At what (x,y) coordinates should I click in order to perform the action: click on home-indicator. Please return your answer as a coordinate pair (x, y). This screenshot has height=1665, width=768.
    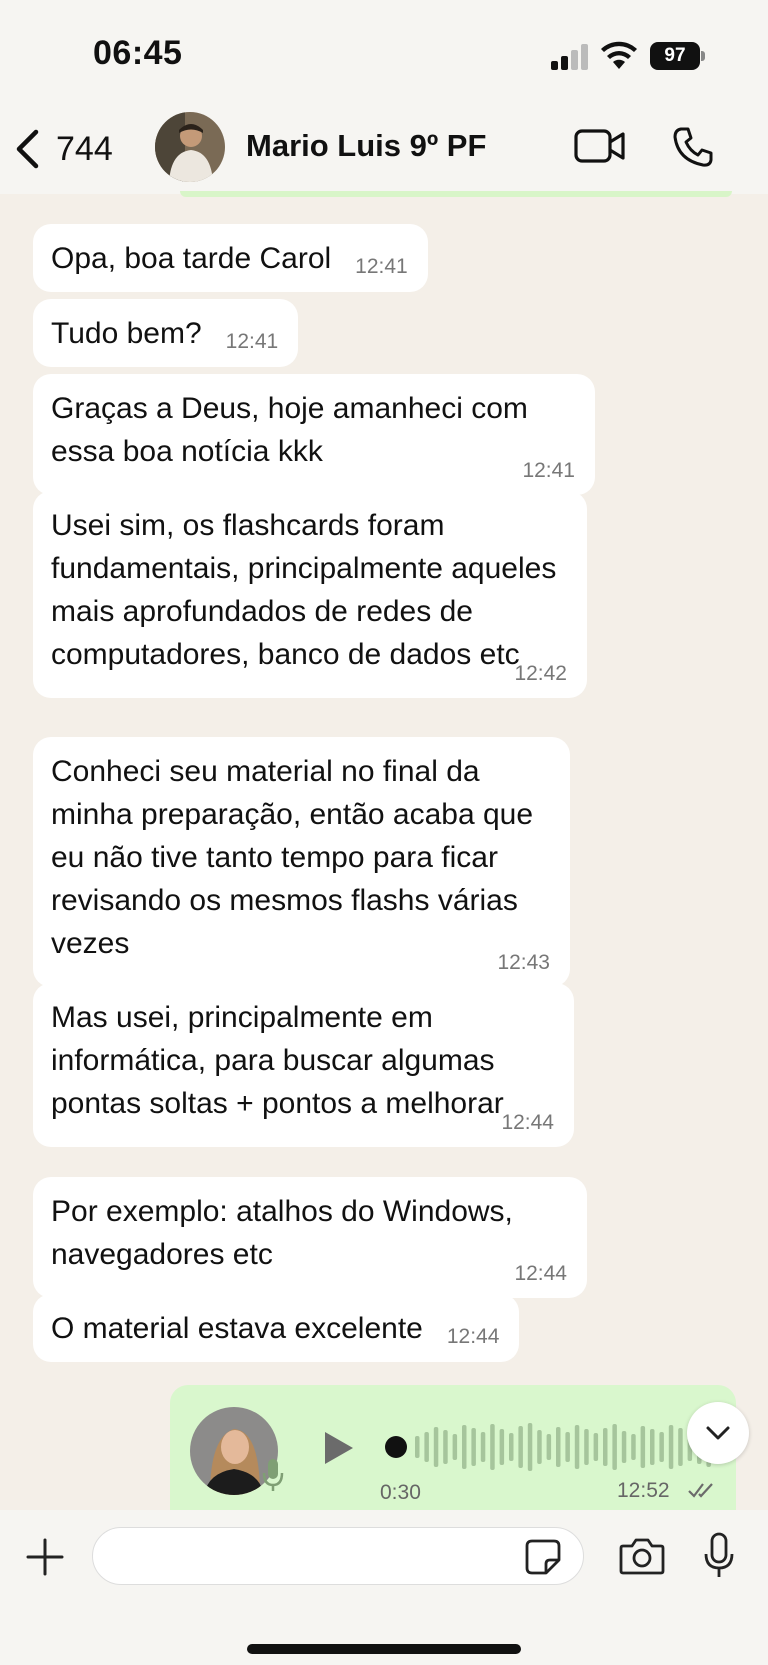
    Looking at the image, I should click on (384, 1649).